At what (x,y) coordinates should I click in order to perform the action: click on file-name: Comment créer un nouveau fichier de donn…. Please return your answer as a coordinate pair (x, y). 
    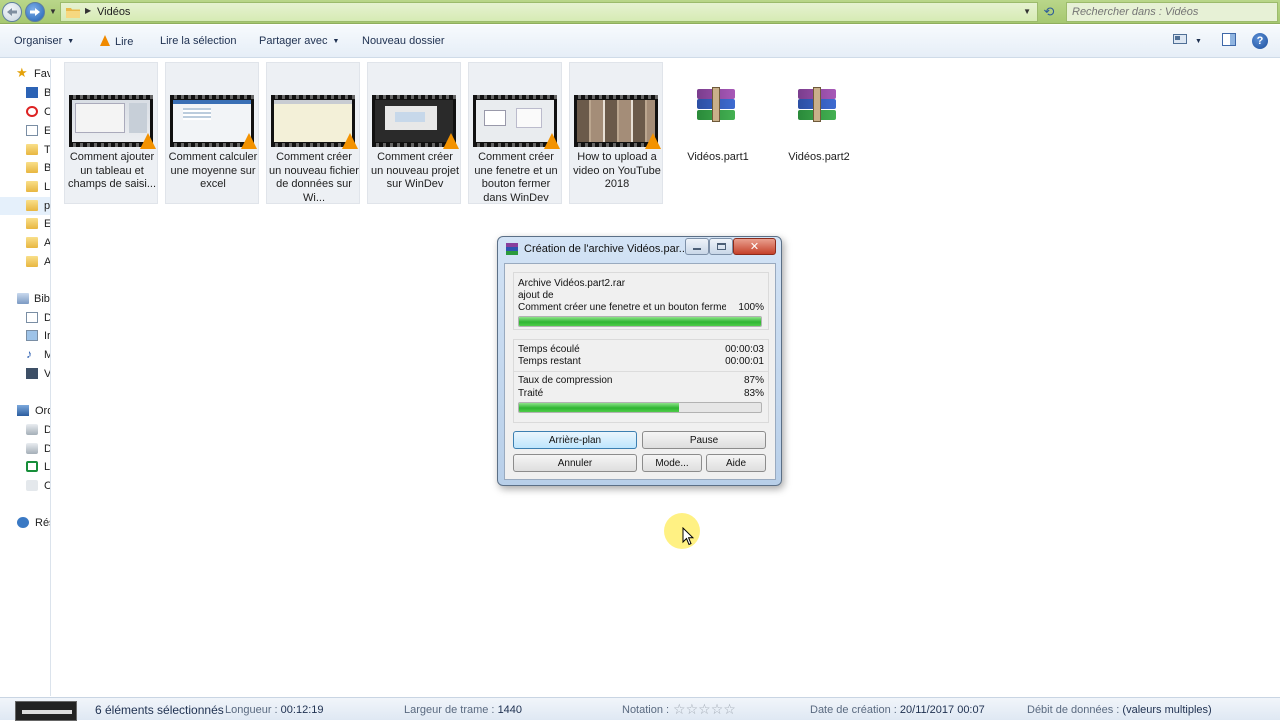
    Looking at the image, I should click on (314, 177).